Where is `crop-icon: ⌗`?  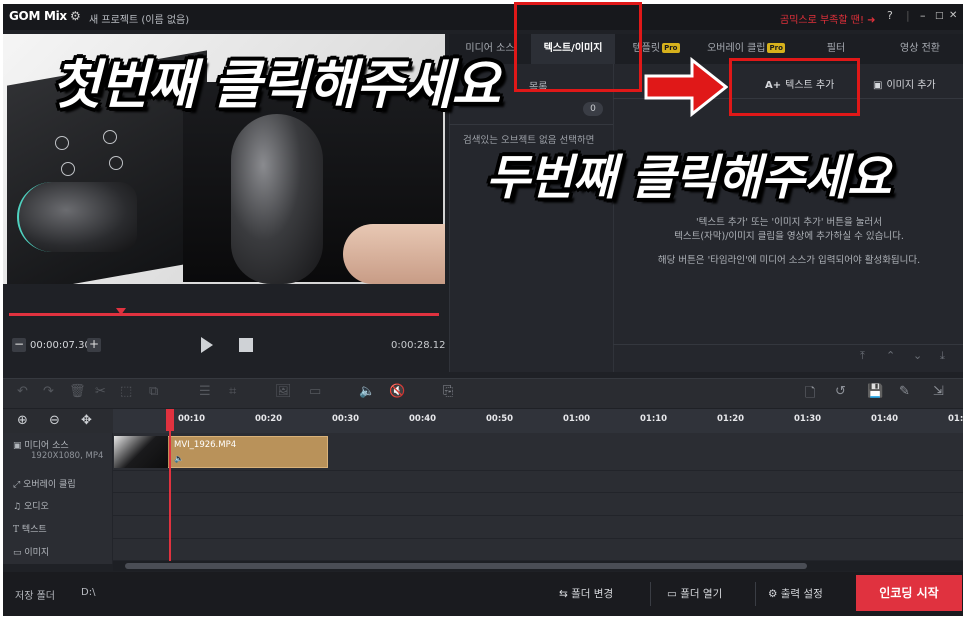
crop-icon: ⌗ is located at coordinates (232, 391).